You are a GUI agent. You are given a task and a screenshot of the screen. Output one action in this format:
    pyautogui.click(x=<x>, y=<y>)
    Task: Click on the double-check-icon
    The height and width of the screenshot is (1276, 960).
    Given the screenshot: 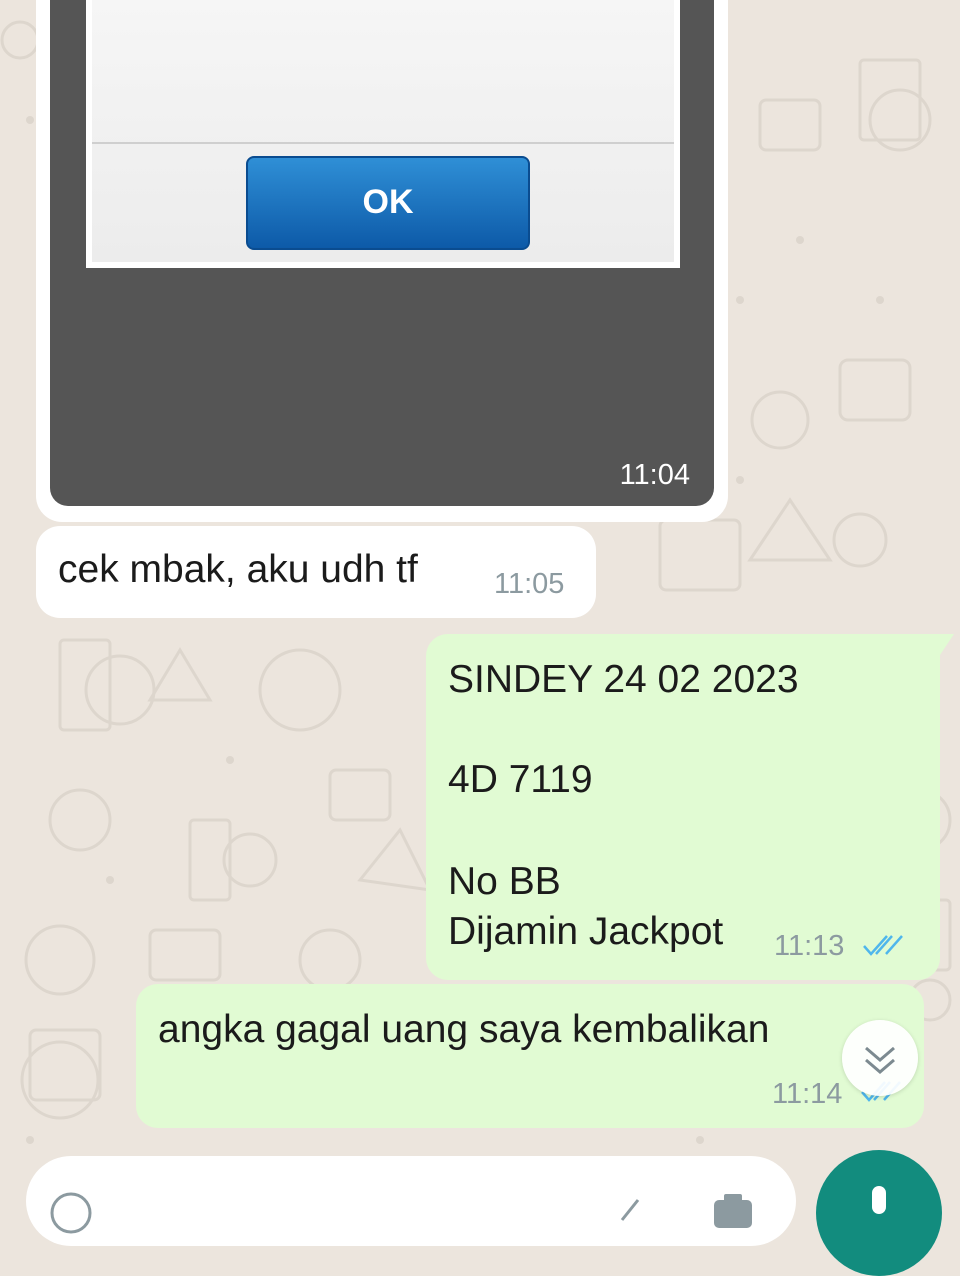 What is the action you would take?
    pyautogui.click(x=883, y=945)
    